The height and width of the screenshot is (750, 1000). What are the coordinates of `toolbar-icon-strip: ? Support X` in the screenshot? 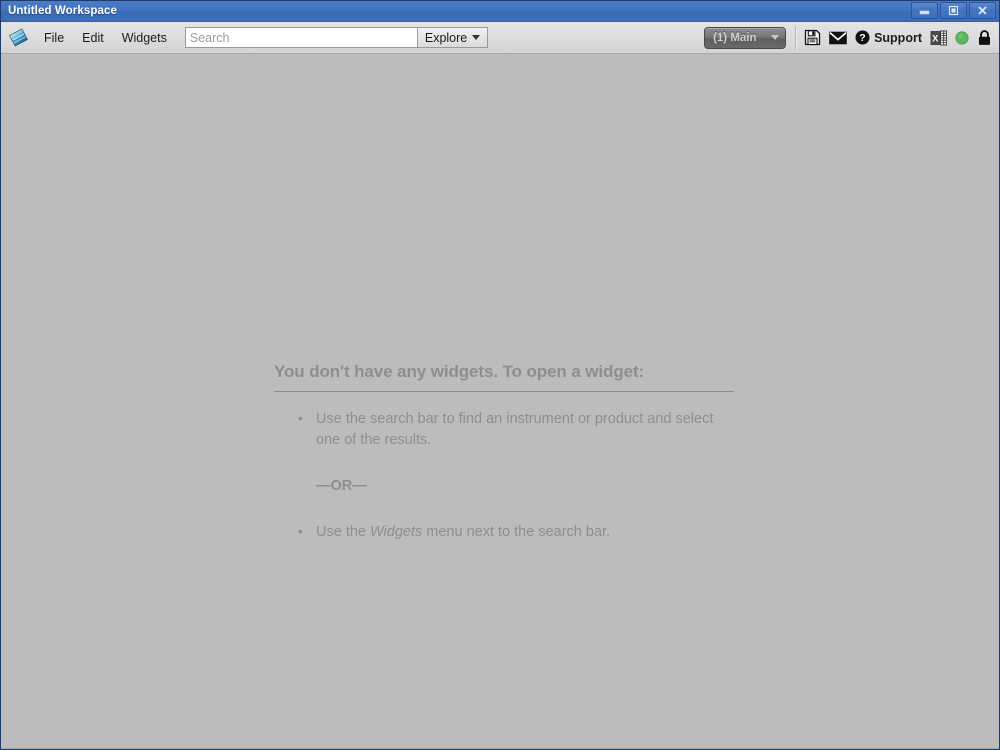 It's located at (899, 37).